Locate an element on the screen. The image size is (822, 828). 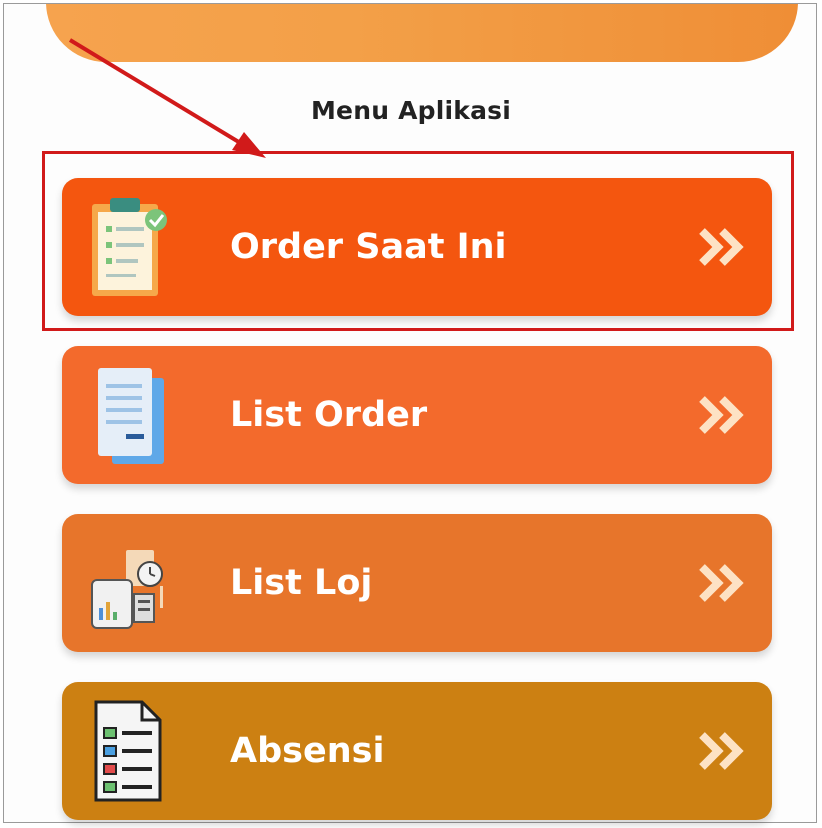
menu-title: Menu Aplikasi is located at coordinates (411, 110).